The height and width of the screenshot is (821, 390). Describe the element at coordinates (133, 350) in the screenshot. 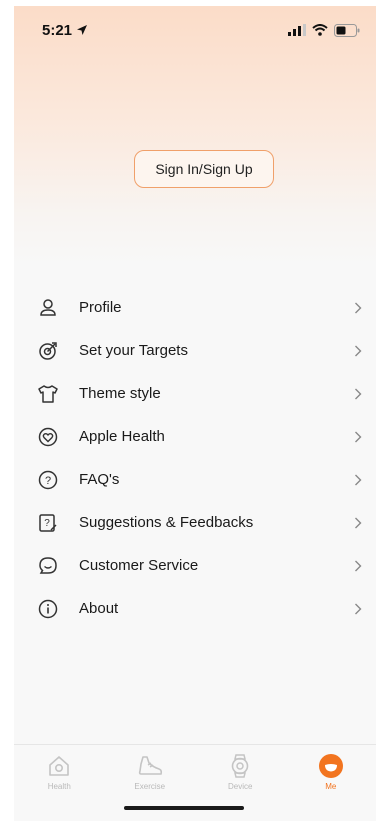

I see `menu-item-label: Set your Targets` at that location.